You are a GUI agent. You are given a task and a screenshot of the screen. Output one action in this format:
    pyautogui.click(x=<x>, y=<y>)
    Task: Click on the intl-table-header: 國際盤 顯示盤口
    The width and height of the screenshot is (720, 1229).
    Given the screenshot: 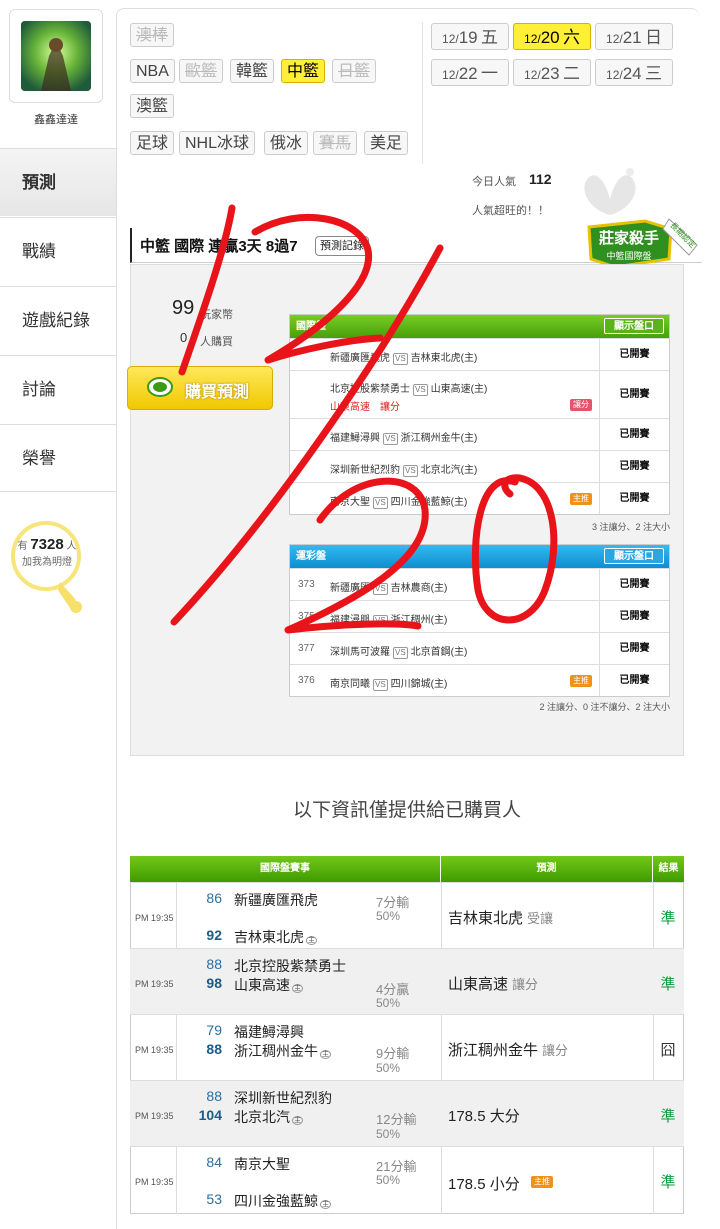 What is the action you would take?
    pyautogui.click(x=479, y=326)
    